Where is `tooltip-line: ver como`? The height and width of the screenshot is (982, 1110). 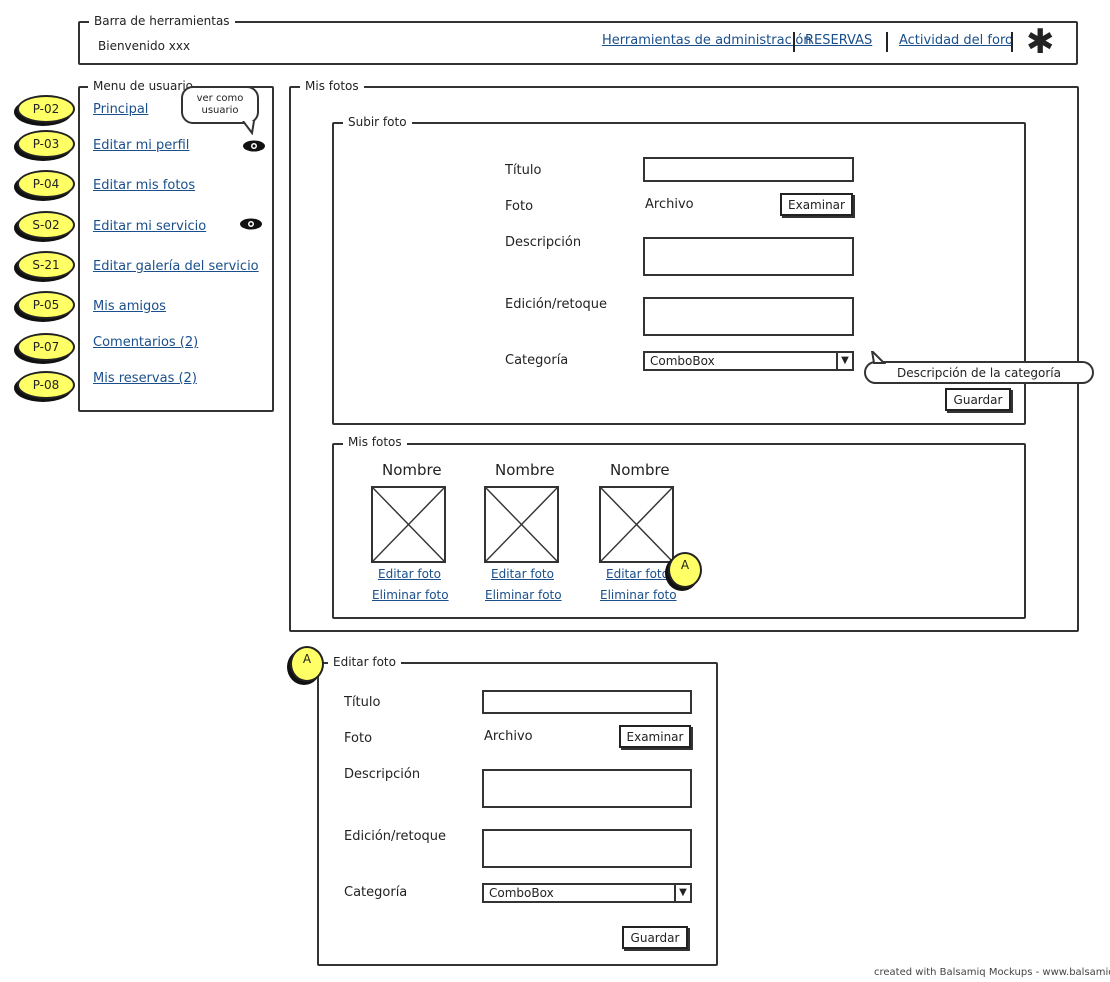
tooltip-line: ver como is located at coordinates (220, 98).